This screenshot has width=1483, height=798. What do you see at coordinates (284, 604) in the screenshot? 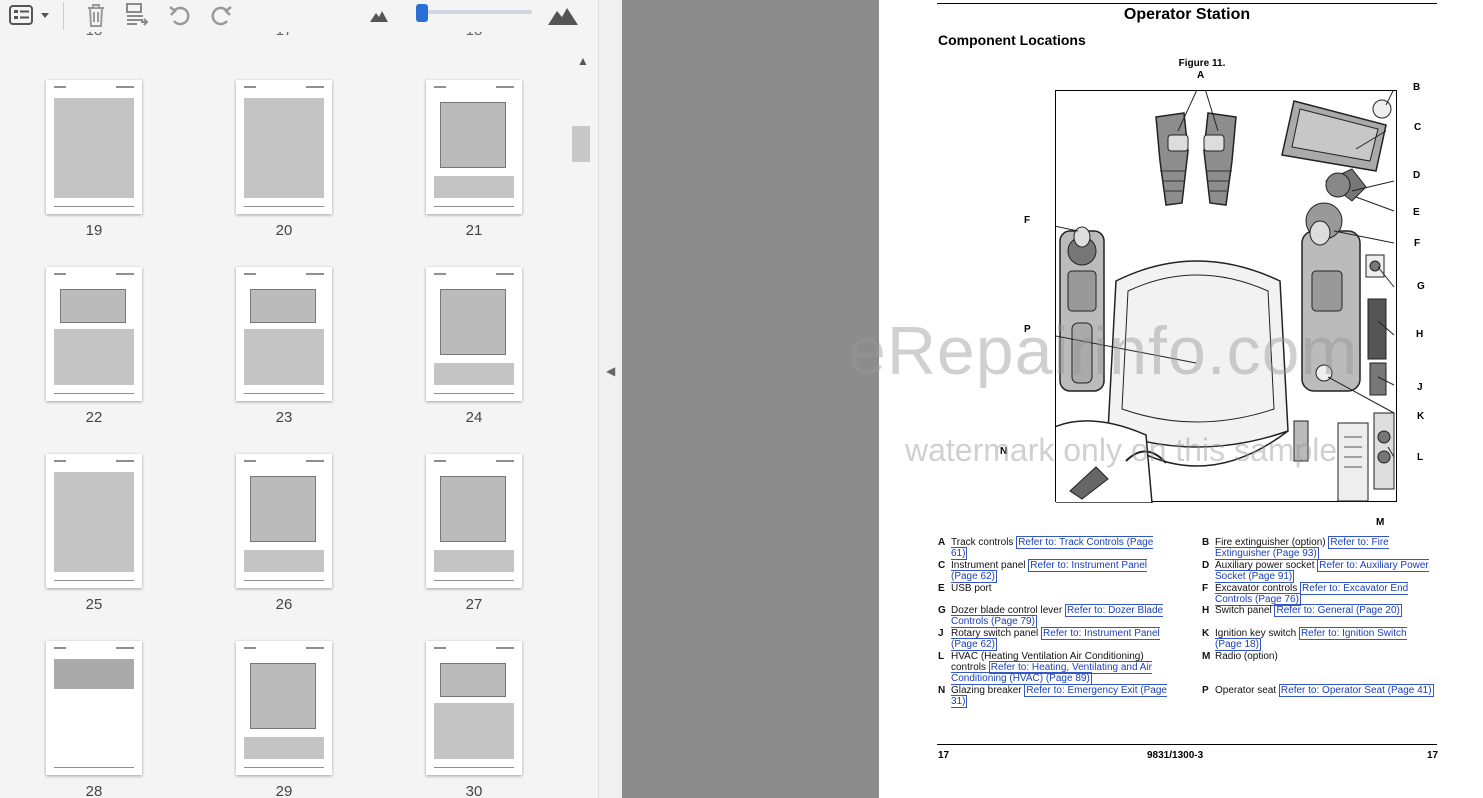
I see `thumbnail-page-number: 26` at bounding box center [284, 604].